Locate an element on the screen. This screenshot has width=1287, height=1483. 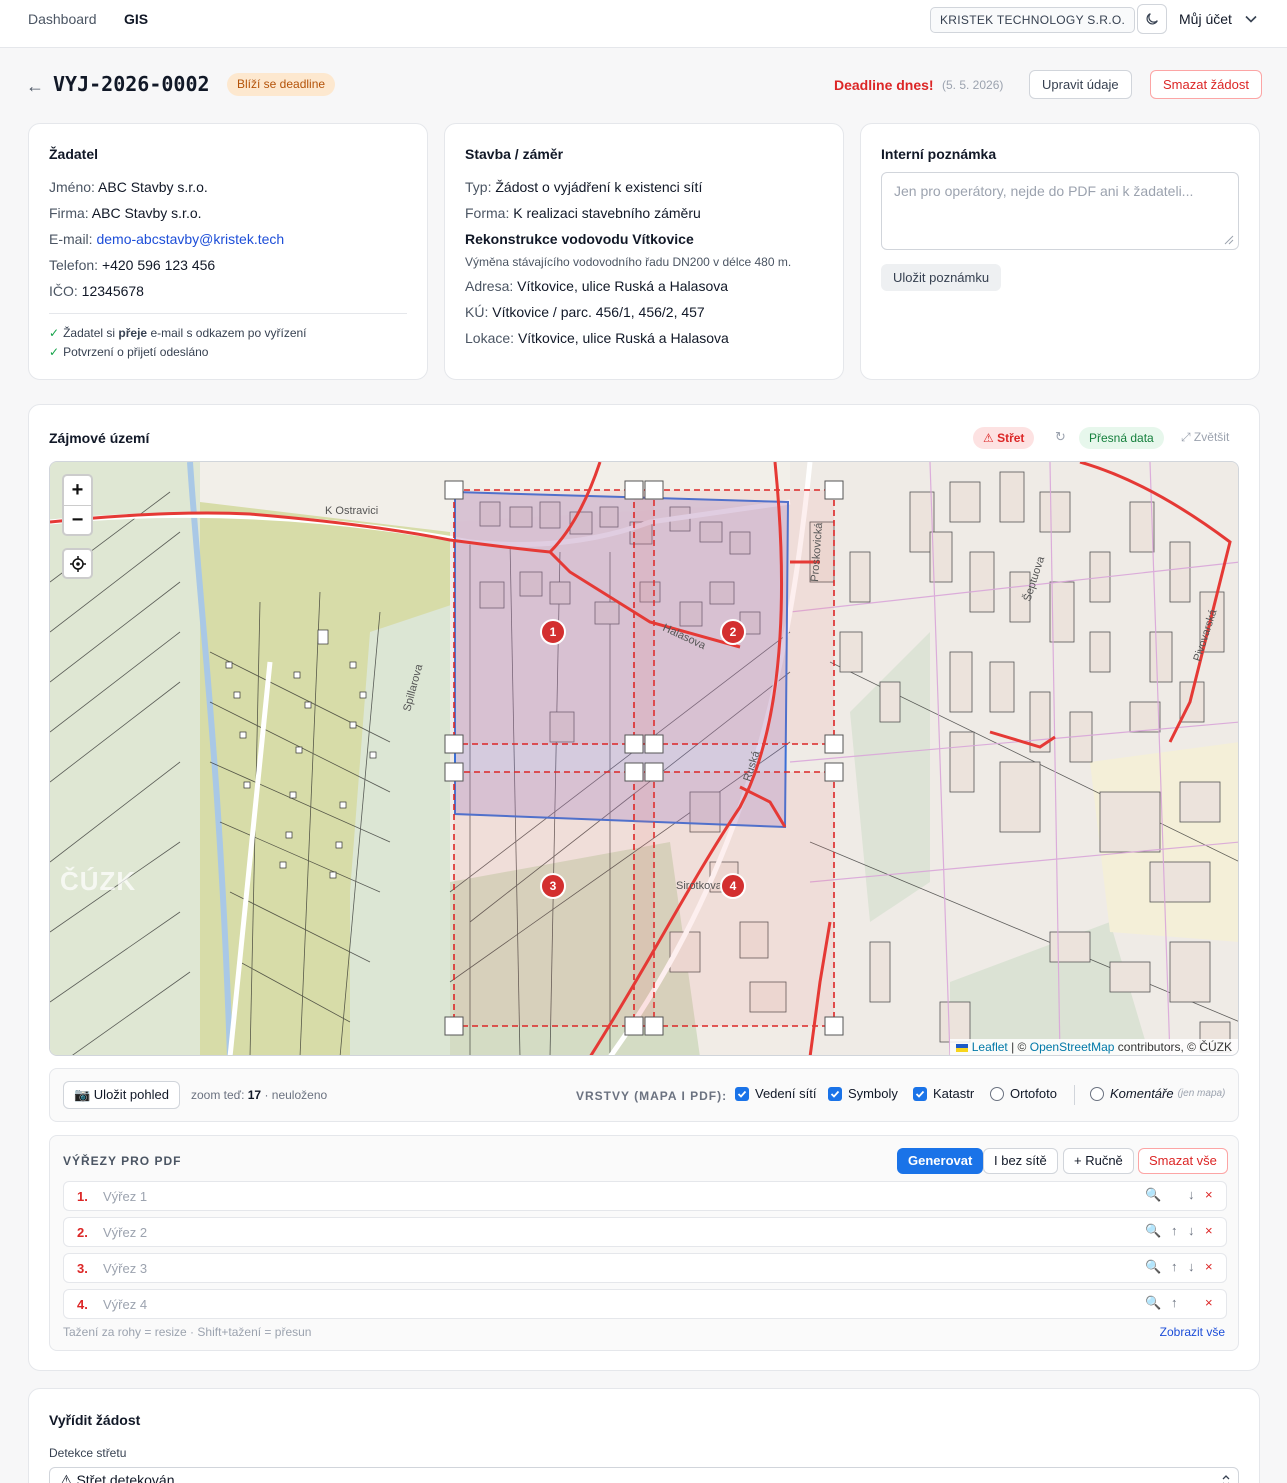
theme-toggle-button is located at coordinates (1152, 19).